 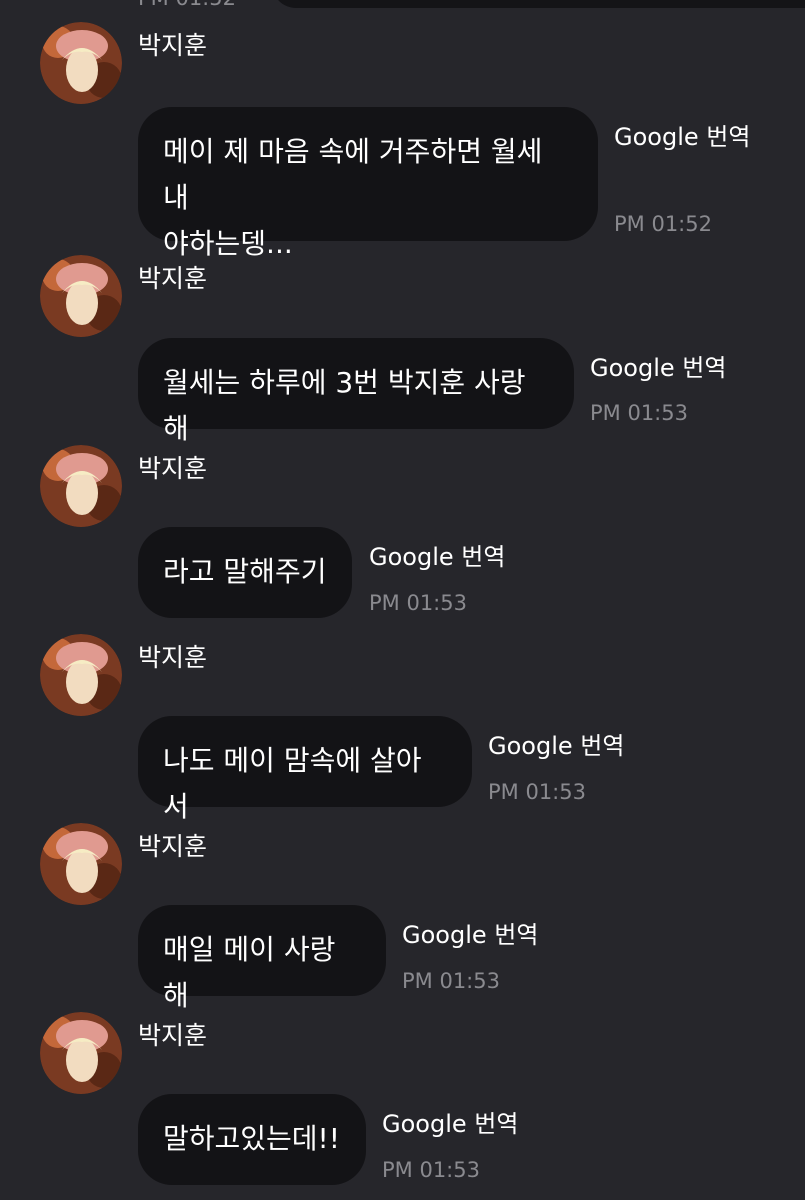 I want to click on message-bubble: 월세는 하루에 3번 박지훈 사랑해, so click(x=356, y=391).